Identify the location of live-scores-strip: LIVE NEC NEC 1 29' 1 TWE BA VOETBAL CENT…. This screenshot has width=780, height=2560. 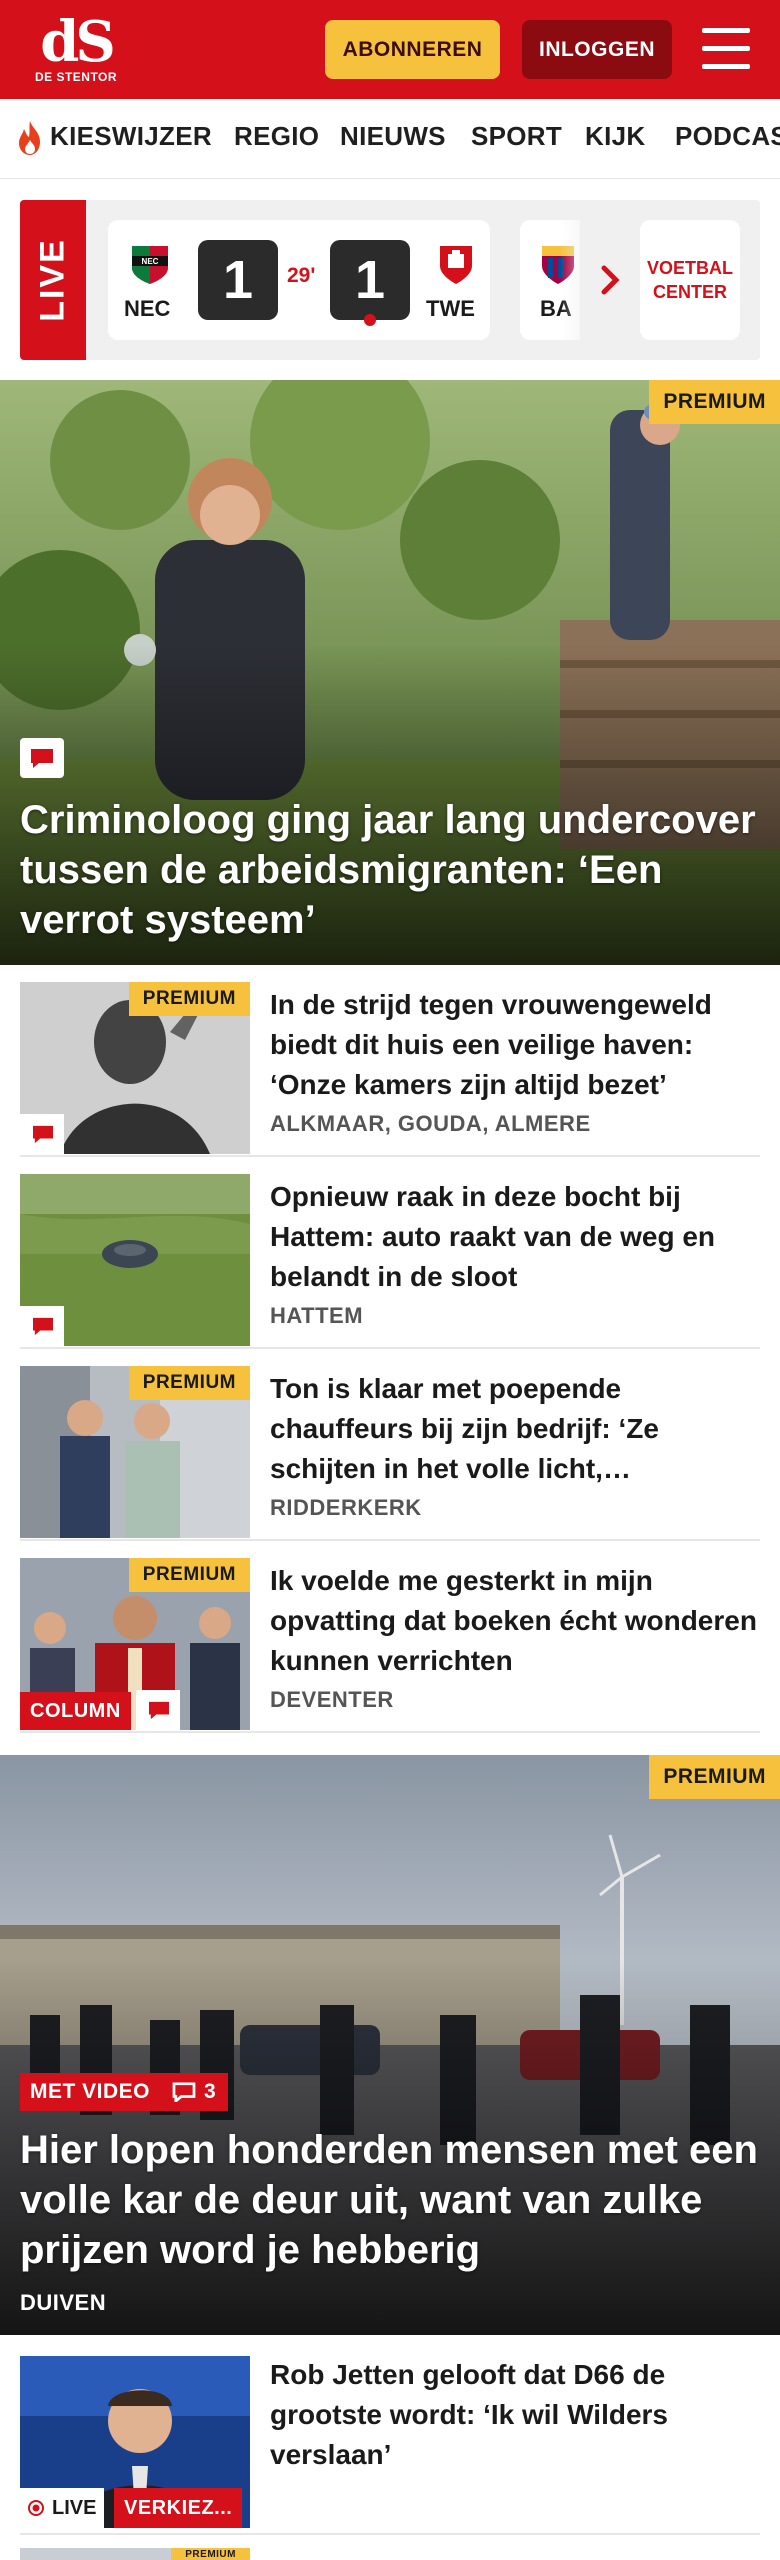
(390, 280).